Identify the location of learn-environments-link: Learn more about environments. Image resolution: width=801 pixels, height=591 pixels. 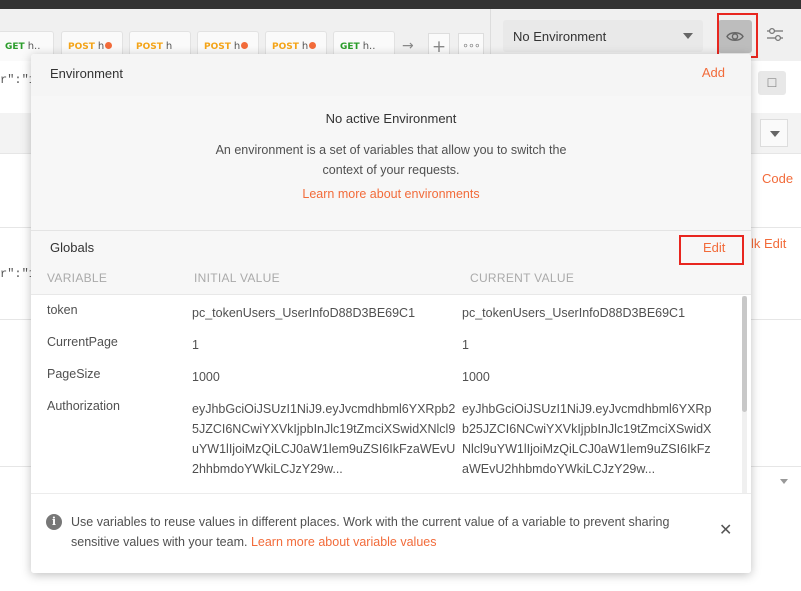
(391, 194).